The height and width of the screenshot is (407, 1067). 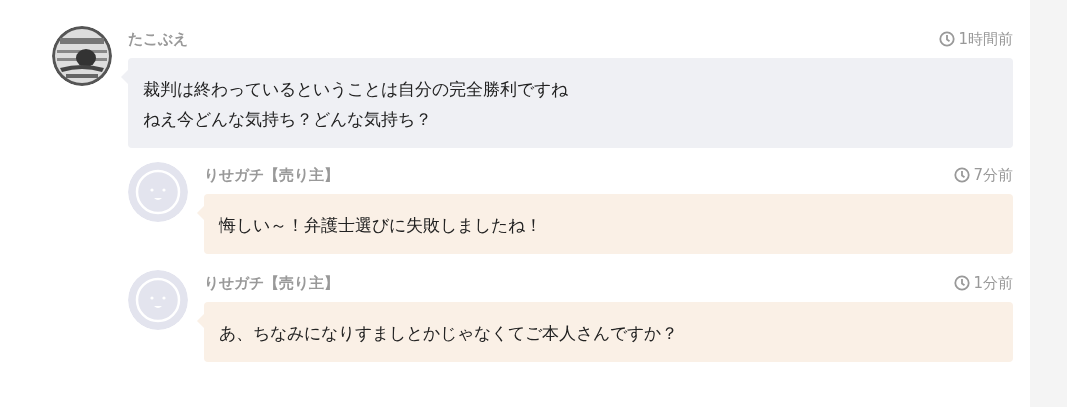 I want to click on message-text: 裁判は終わっているということは自分の完全勝利ですね, so click(x=356, y=89).